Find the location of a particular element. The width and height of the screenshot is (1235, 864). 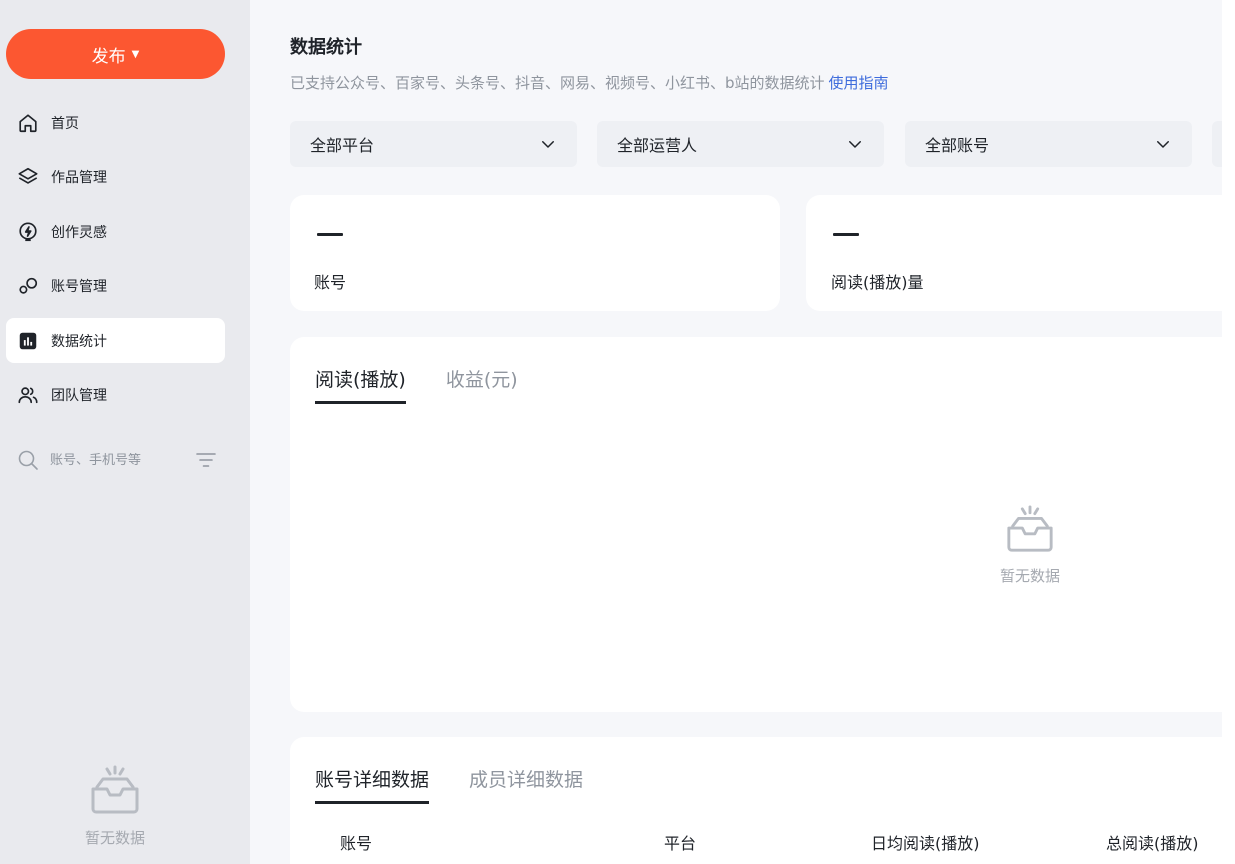

sidebar-item-works: 作品管理 is located at coordinates (115, 177).